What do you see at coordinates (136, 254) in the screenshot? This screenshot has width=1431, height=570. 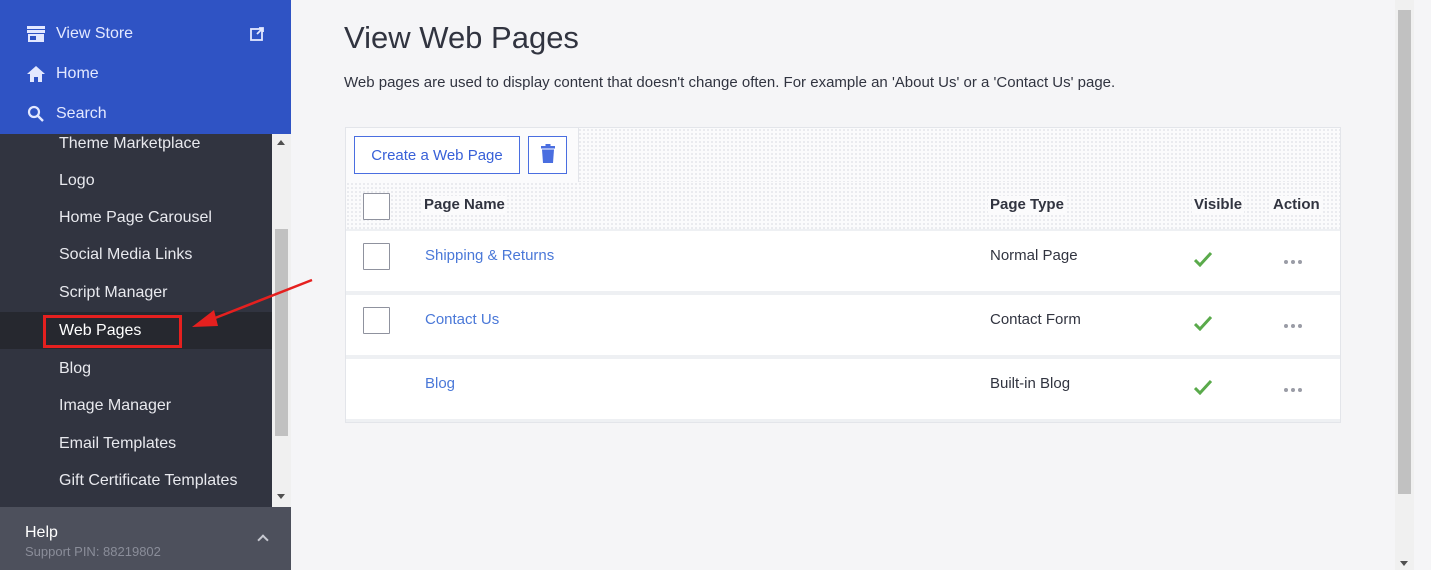 I see `sidebar-item-social-media-links: Social Media Links` at bounding box center [136, 254].